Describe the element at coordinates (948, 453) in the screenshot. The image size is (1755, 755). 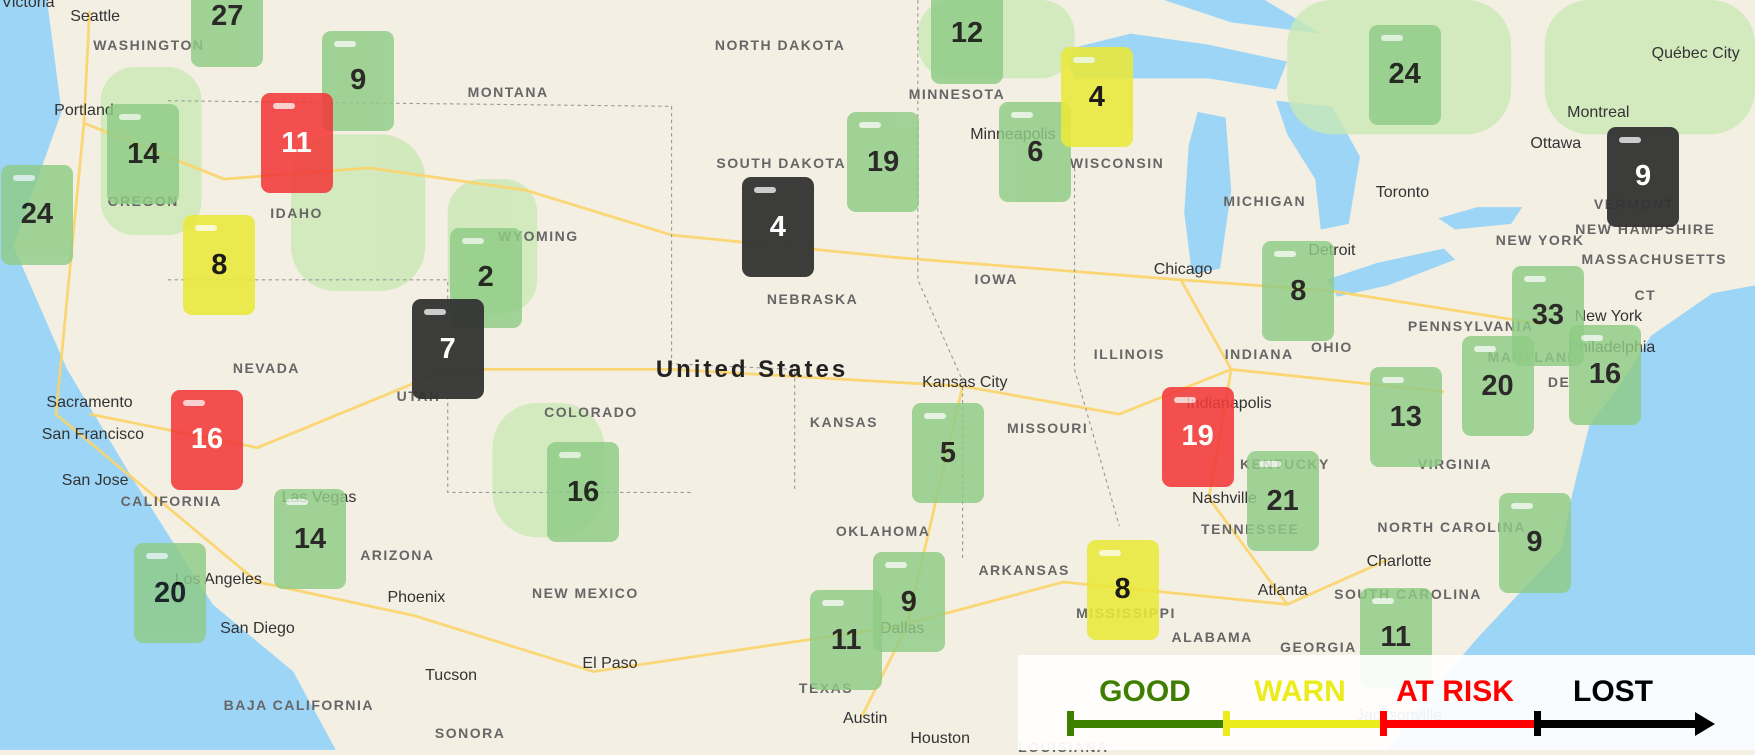
I see `site-marker-good: 5` at that location.